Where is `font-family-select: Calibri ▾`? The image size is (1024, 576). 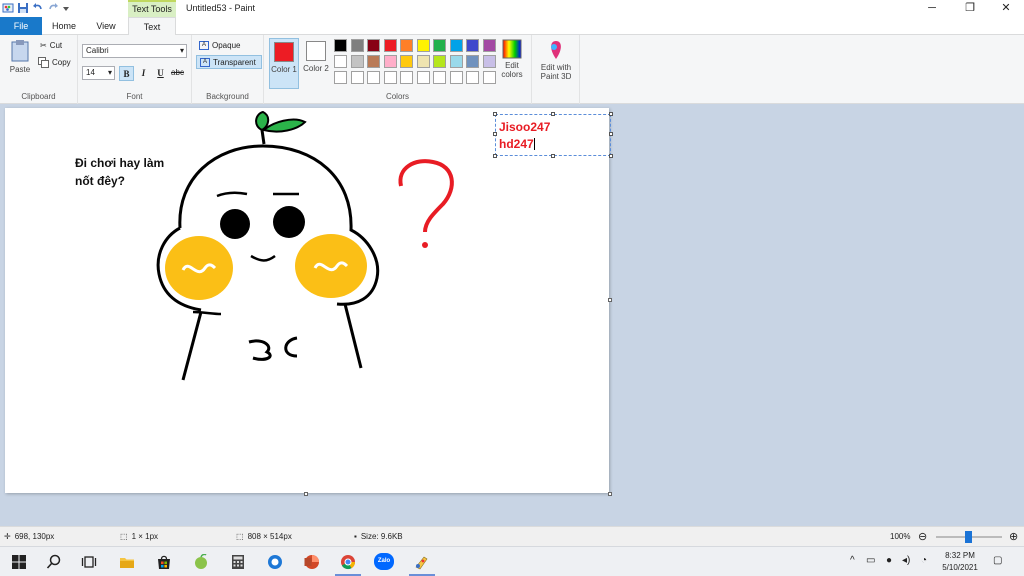 font-family-select: Calibri ▾ is located at coordinates (134, 51).